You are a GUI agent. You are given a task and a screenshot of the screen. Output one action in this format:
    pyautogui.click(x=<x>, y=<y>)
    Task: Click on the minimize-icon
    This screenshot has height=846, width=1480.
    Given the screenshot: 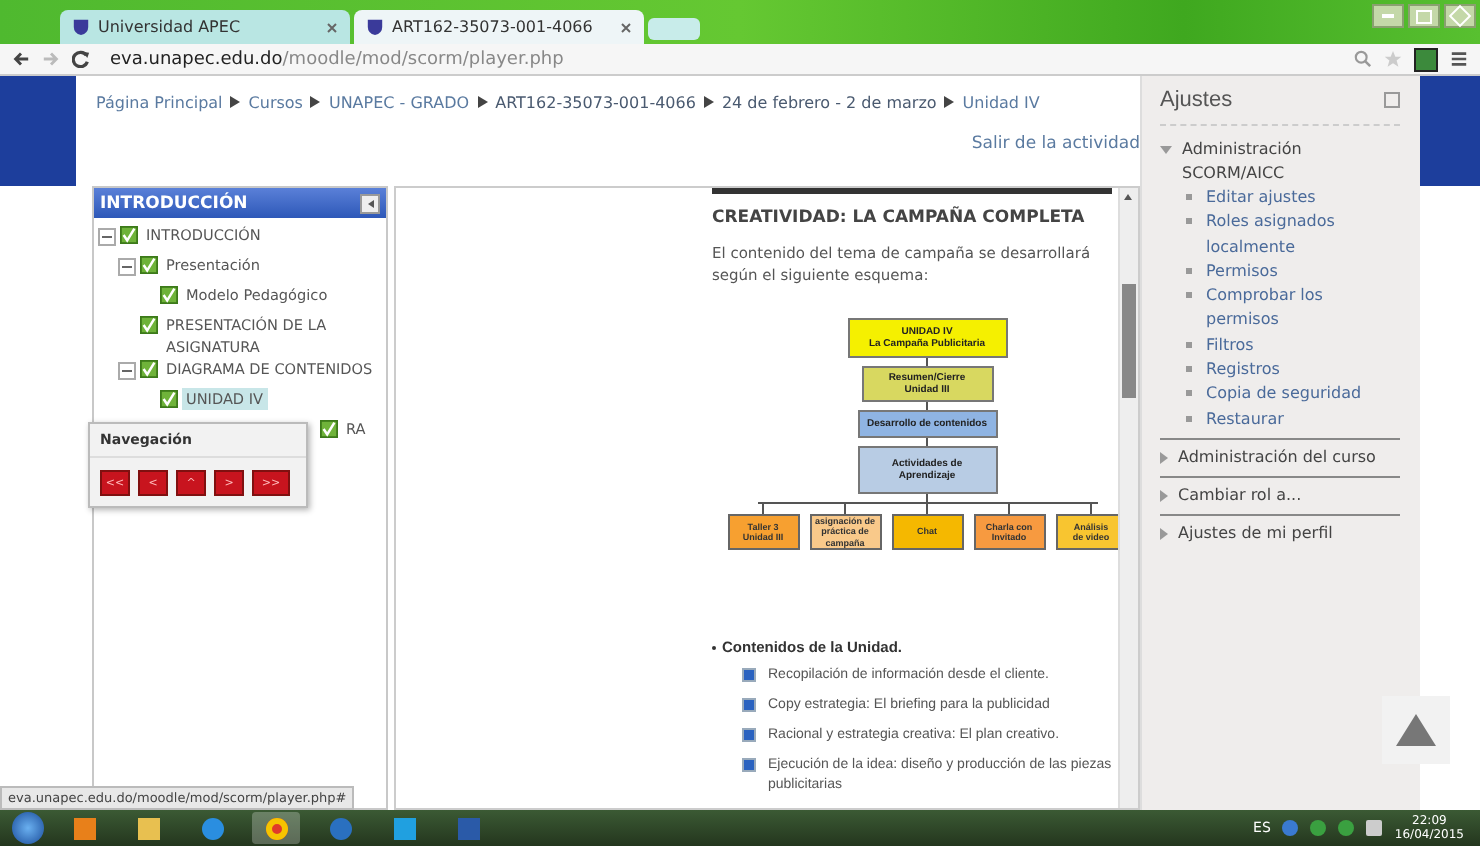 What is the action you would take?
    pyautogui.click(x=1388, y=16)
    